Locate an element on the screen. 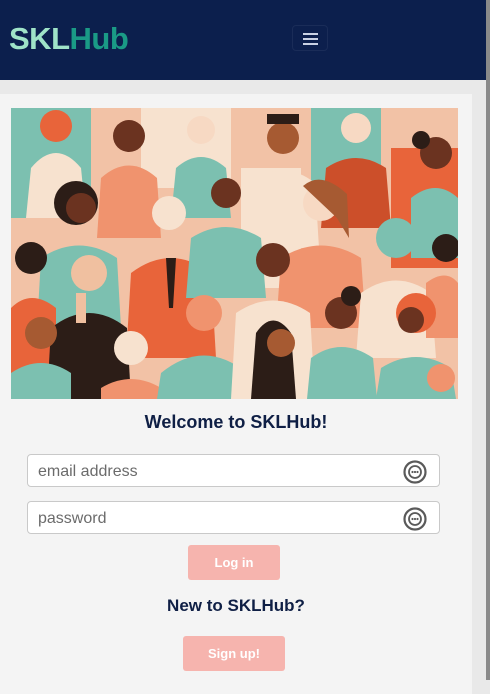 Image resolution: width=490 pixels, height=694 pixels. brand-logo-part1: SKL is located at coordinates (39, 38).